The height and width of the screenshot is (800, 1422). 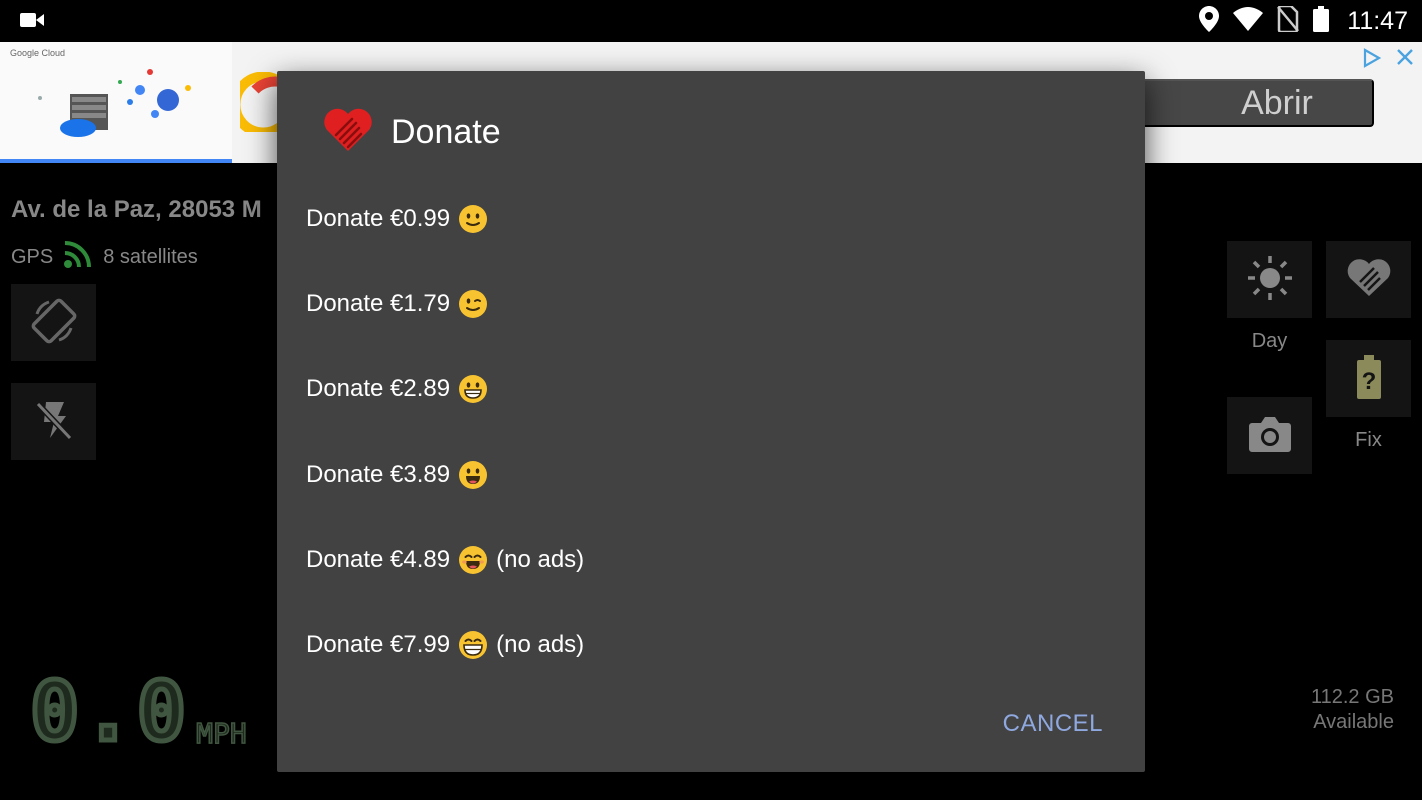 What do you see at coordinates (1372, 60) in the screenshot?
I see `adchoices-icon` at bounding box center [1372, 60].